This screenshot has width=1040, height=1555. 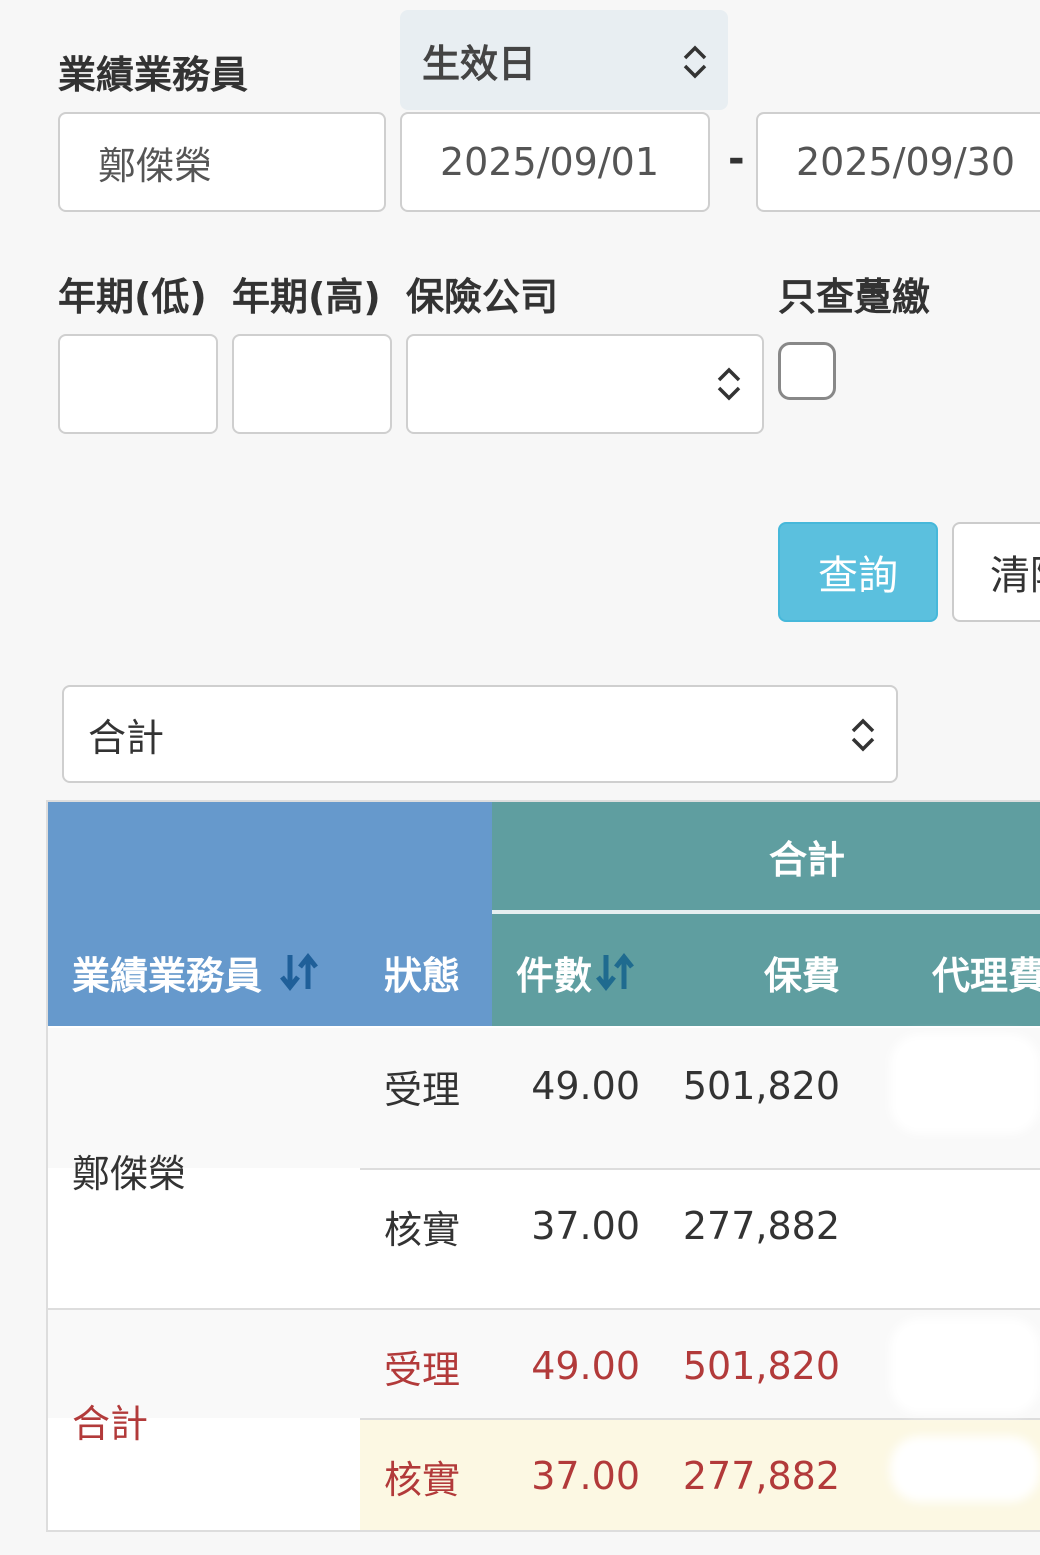 I want to click on total-status: 核實, so click(x=422, y=1479).